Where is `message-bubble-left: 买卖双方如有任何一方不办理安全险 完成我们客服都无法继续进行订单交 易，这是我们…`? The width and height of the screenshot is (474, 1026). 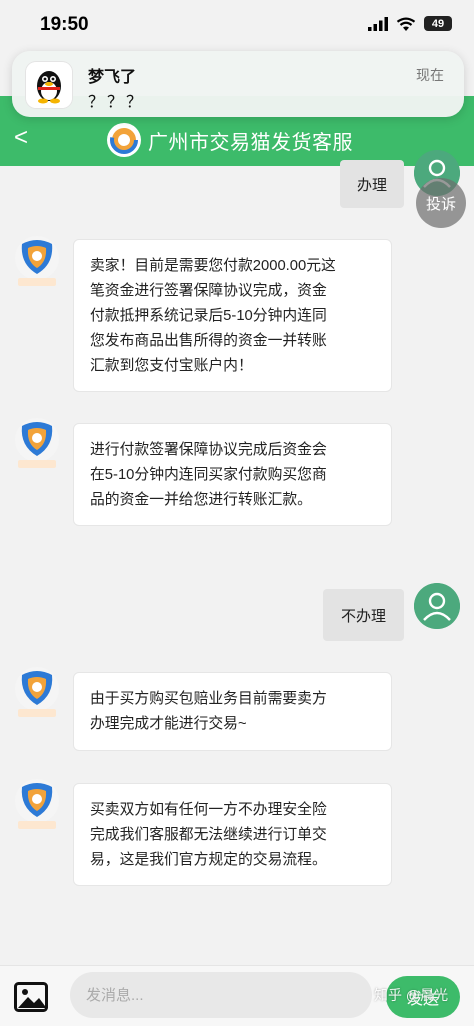 message-bubble-left: 买卖双方如有任何一方不办理安全险 完成我们客服都无法继续进行订单交 易，这是我们… is located at coordinates (232, 834).